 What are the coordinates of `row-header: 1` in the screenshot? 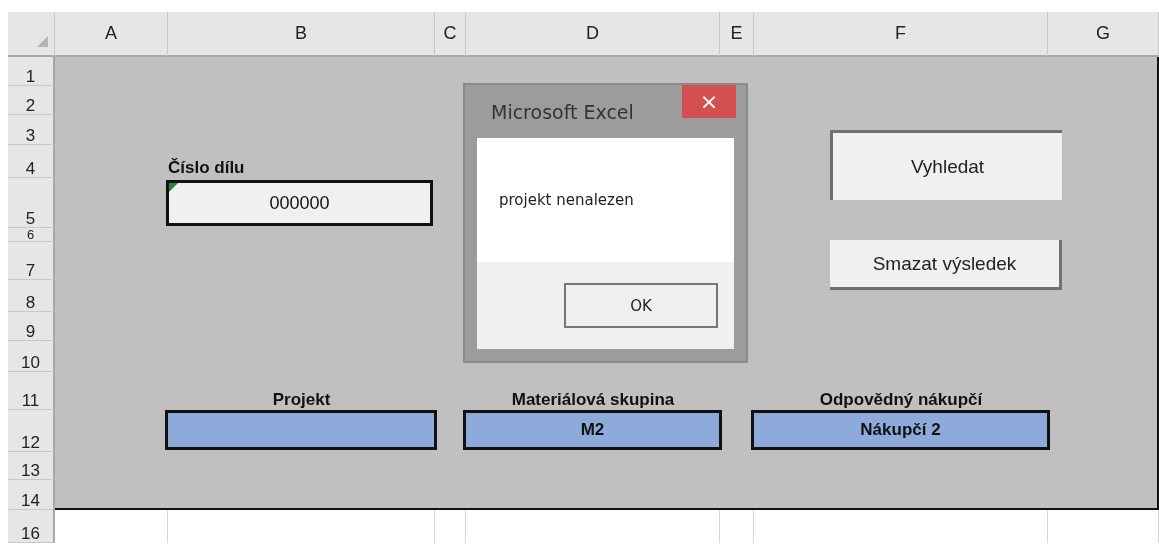 It's located at (31, 71).